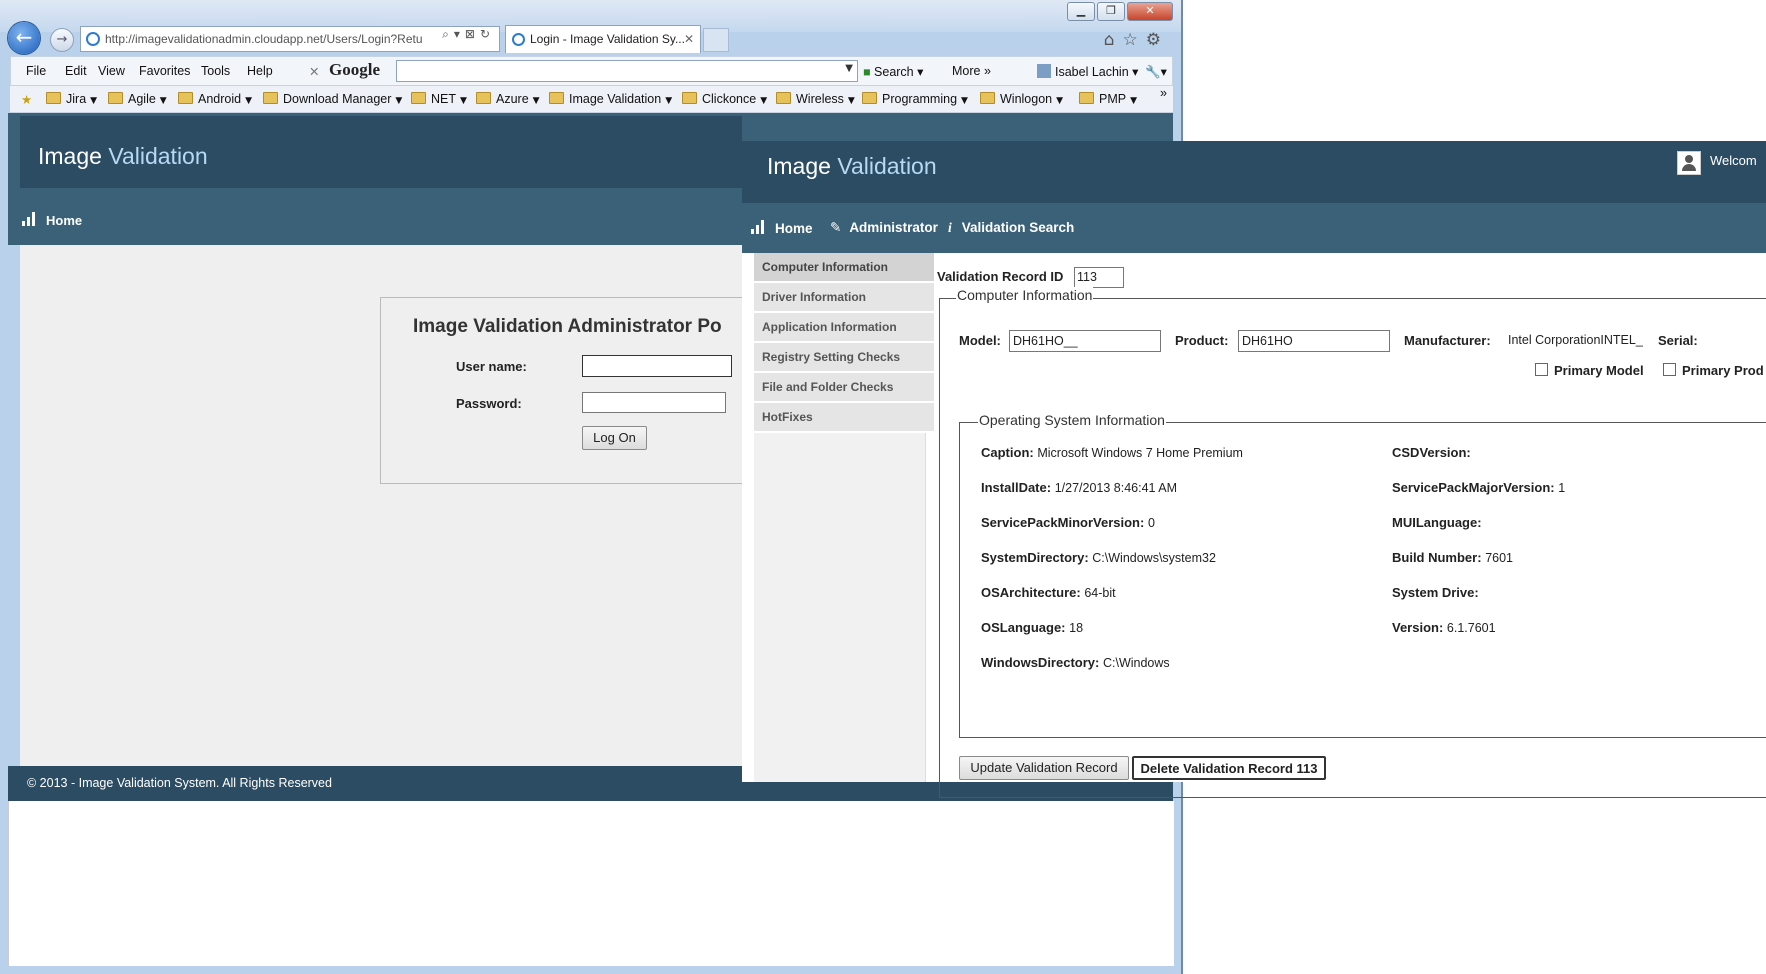 This screenshot has height=974, width=1766. What do you see at coordinates (1669, 369) in the screenshot?
I see `primary-product-checkbox` at bounding box center [1669, 369].